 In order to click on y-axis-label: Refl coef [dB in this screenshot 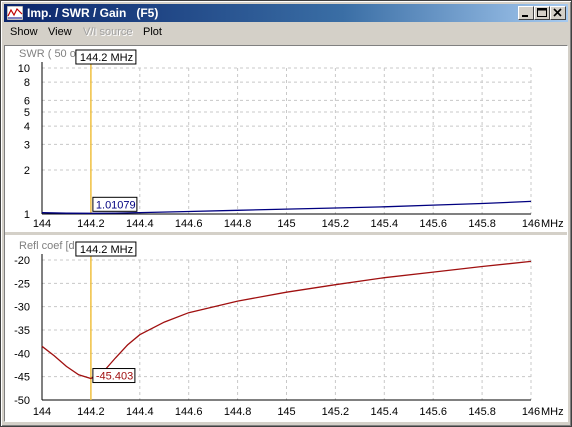, I will do `click(50, 246)`.